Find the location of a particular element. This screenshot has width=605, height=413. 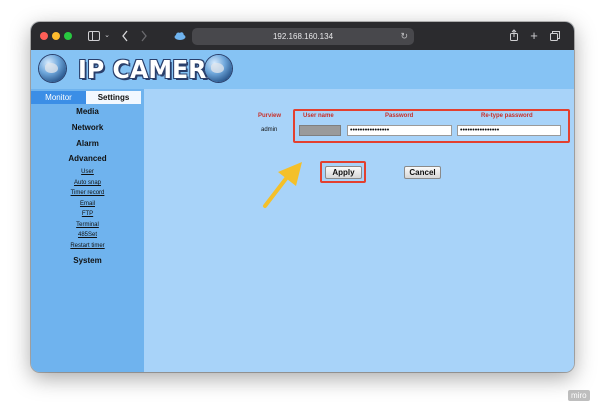

purview-value: admin is located at coordinates (269, 130).